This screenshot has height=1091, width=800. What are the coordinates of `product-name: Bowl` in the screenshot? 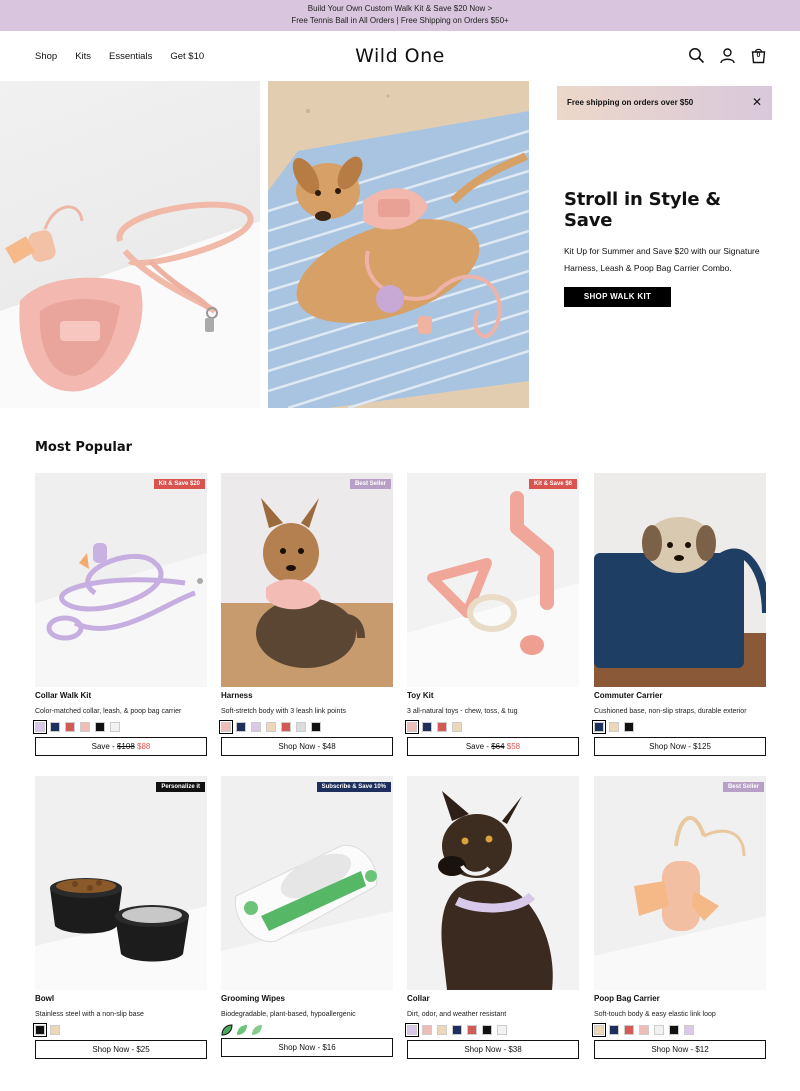 It's located at (121, 998).